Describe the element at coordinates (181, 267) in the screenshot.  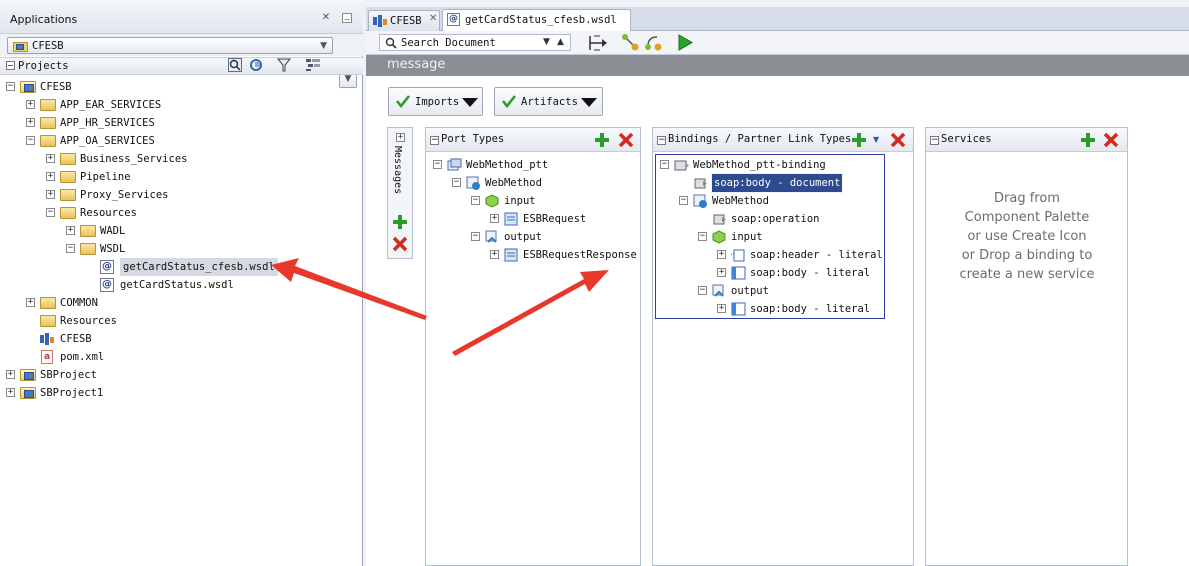
I see `tree-item: @ getCardStatus_cfesb.wsdl` at that location.